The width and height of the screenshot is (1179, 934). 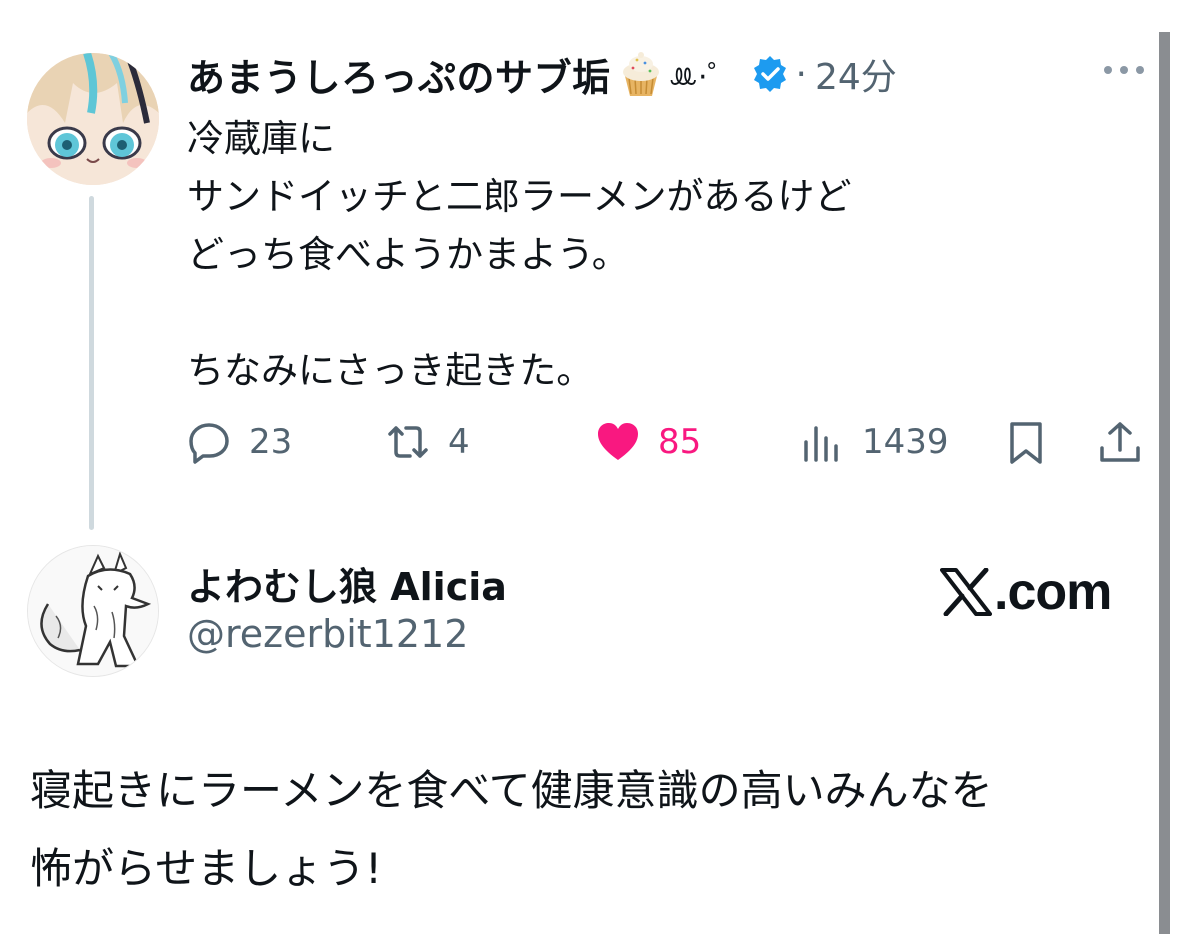 I want to click on anime-avatar-icon, so click(x=93, y=119).